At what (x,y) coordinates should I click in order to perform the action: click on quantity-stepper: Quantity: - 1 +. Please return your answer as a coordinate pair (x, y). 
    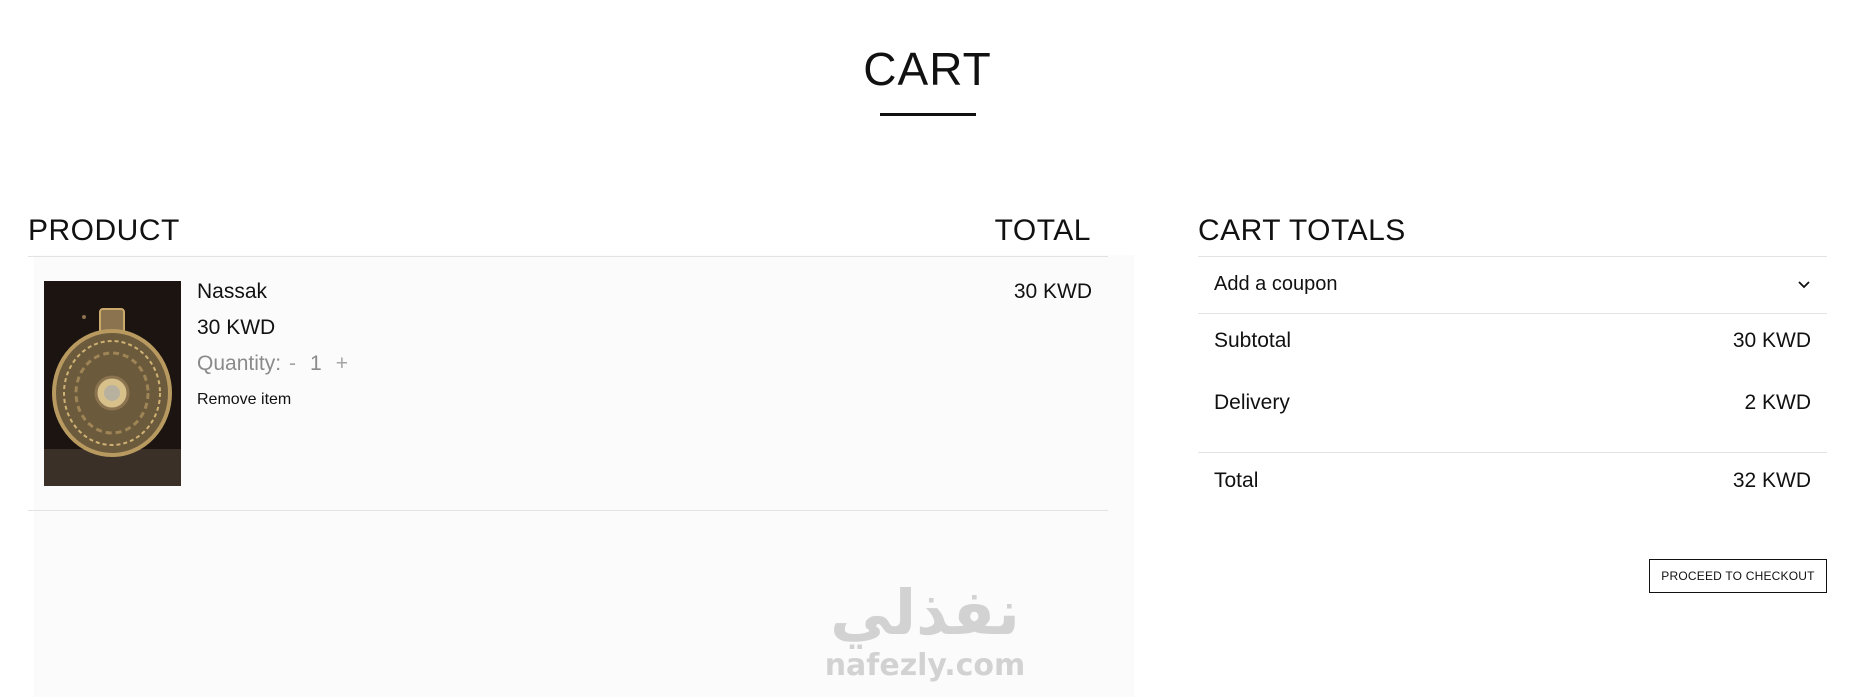
    Looking at the image, I should click on (276, 364).